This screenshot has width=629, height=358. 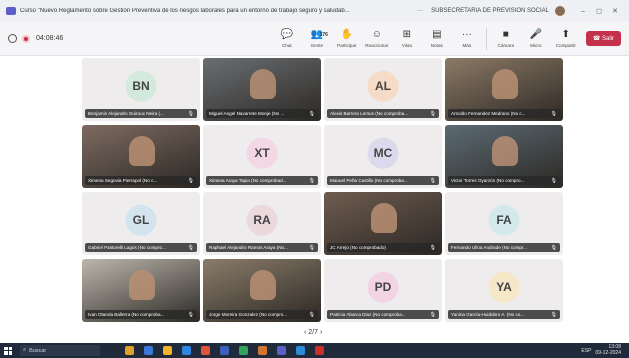 What do you see at coordinates (358, 247) in the screenshot?
I see `participant-name: JC Arrejo (No comprobado)` at bounding box center [358, 247].